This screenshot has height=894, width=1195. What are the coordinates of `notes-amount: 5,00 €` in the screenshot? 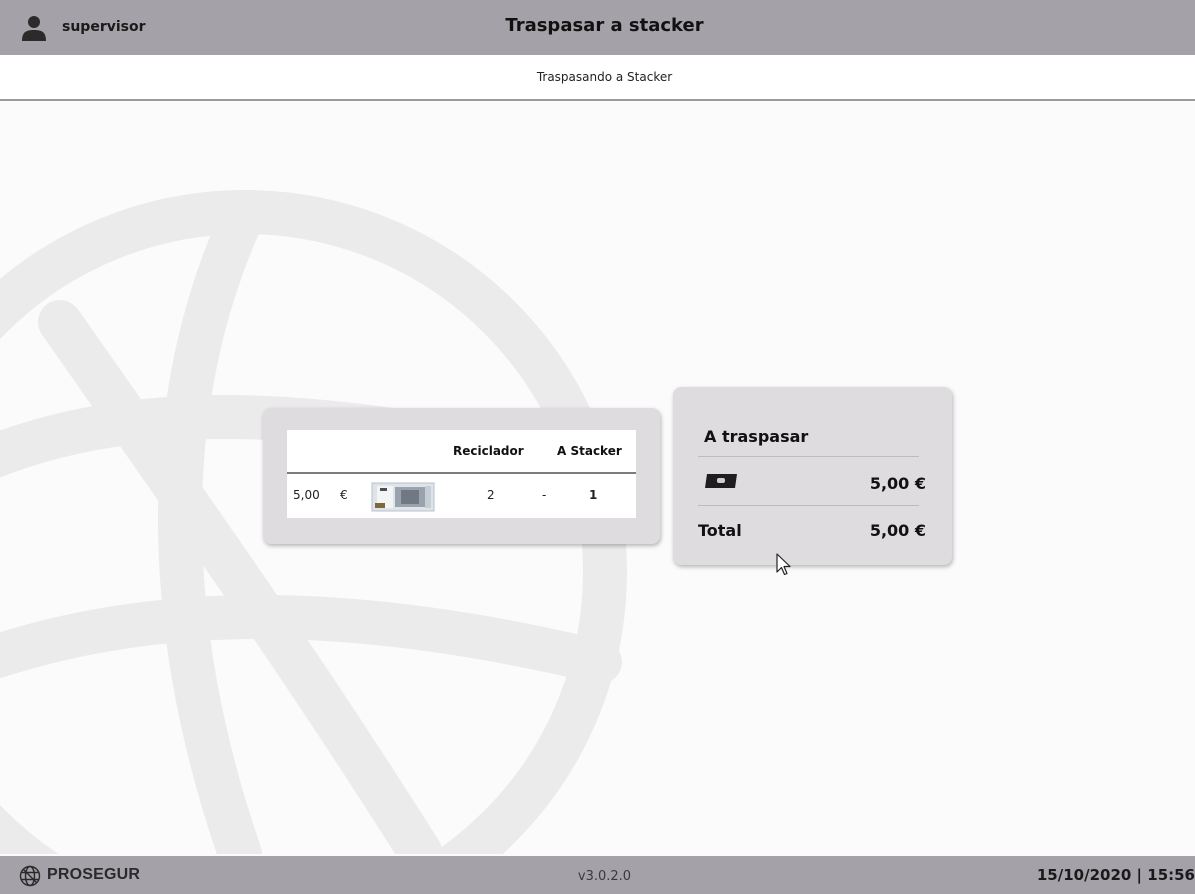 It's located at (897, 483).